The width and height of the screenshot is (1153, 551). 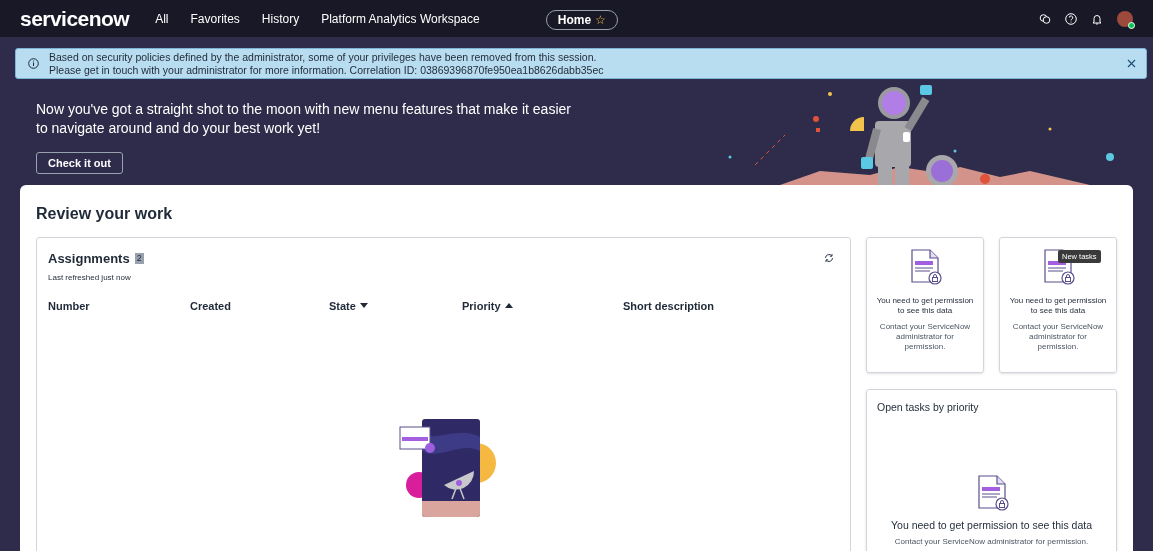 What do you see at coordinates (1125, 18) in the screenshot?
I see `user-avatar` at bounding box center [1125, 18].